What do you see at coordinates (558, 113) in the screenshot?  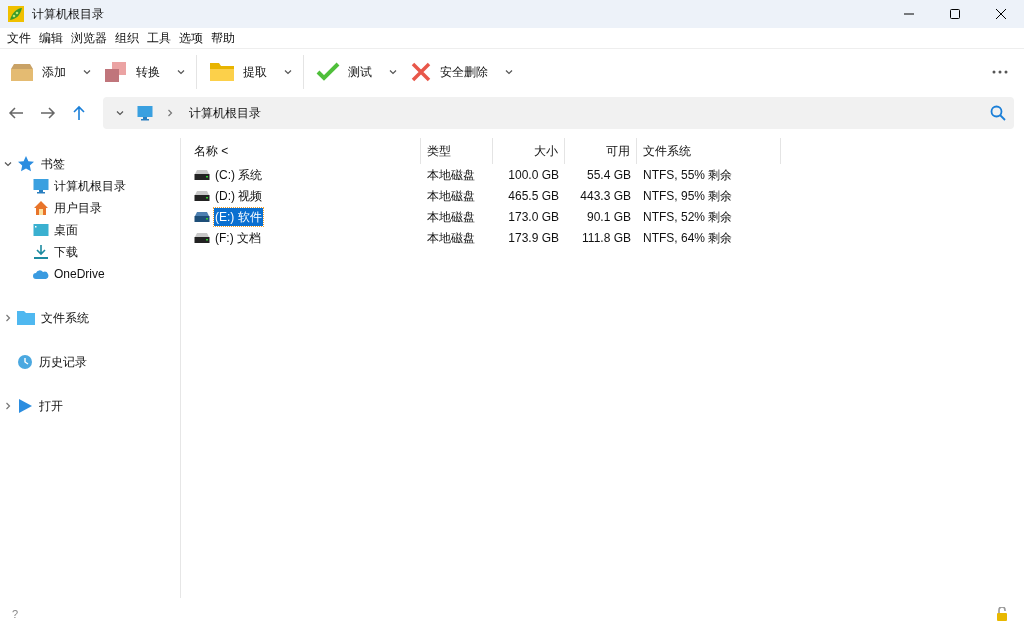 I see `address-bar: 计算机根目录` at bounding box center [558, 113].